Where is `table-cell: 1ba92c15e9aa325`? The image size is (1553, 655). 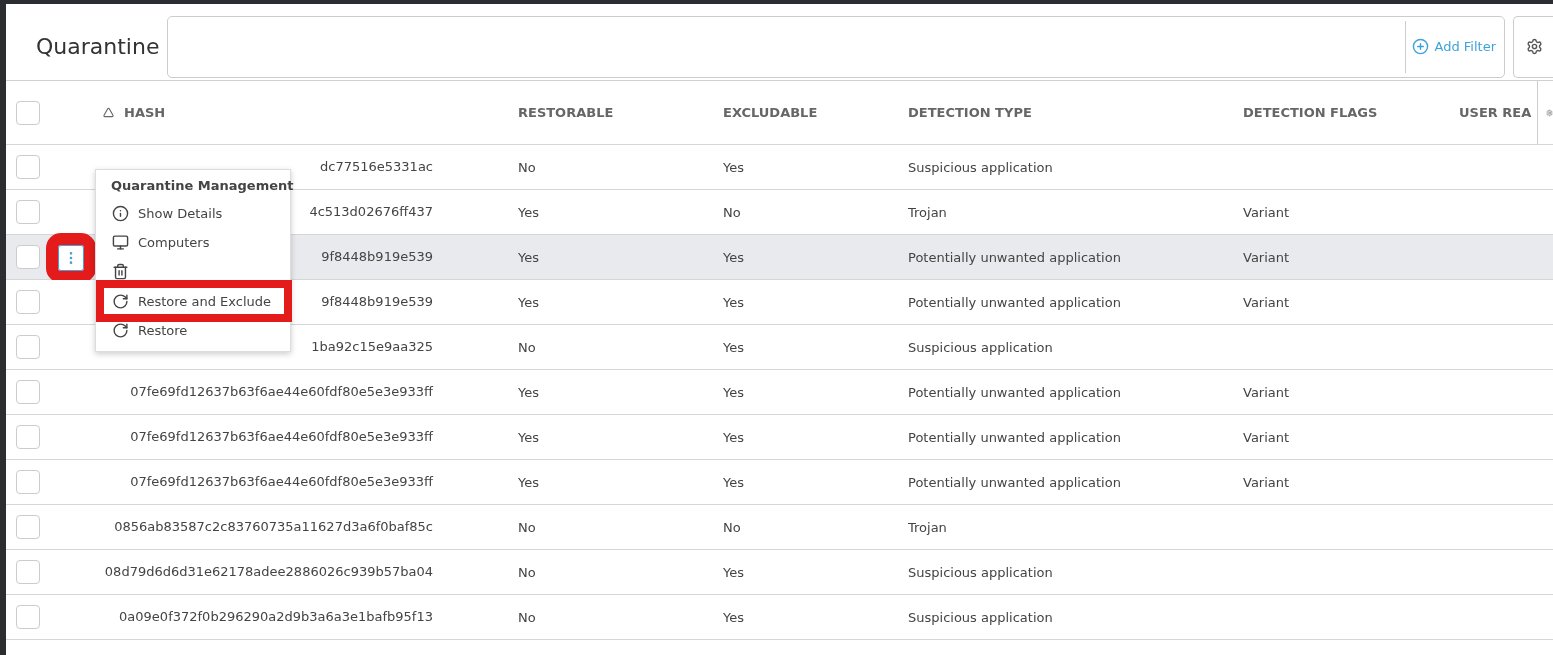
table-cell: 1ba92c15e9aa325 is located at coordinates (372, 347).